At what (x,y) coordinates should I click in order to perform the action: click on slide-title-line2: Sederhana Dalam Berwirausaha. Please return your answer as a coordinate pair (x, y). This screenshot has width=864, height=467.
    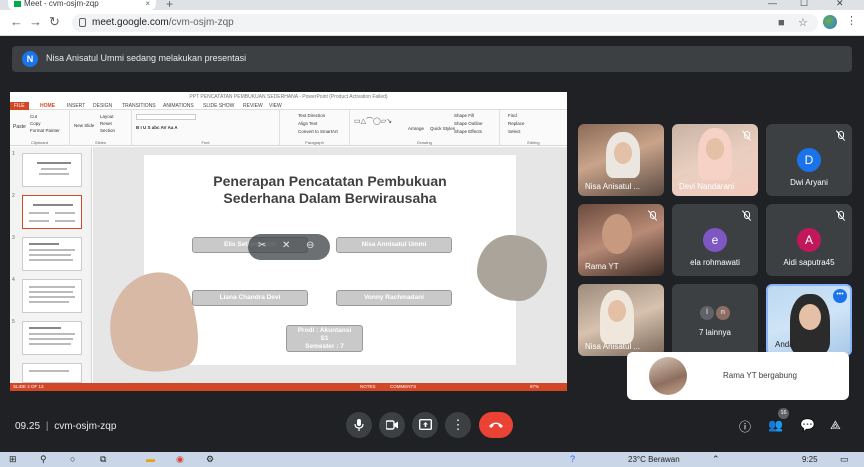
    Looking at the image, I should click on (330, 198).